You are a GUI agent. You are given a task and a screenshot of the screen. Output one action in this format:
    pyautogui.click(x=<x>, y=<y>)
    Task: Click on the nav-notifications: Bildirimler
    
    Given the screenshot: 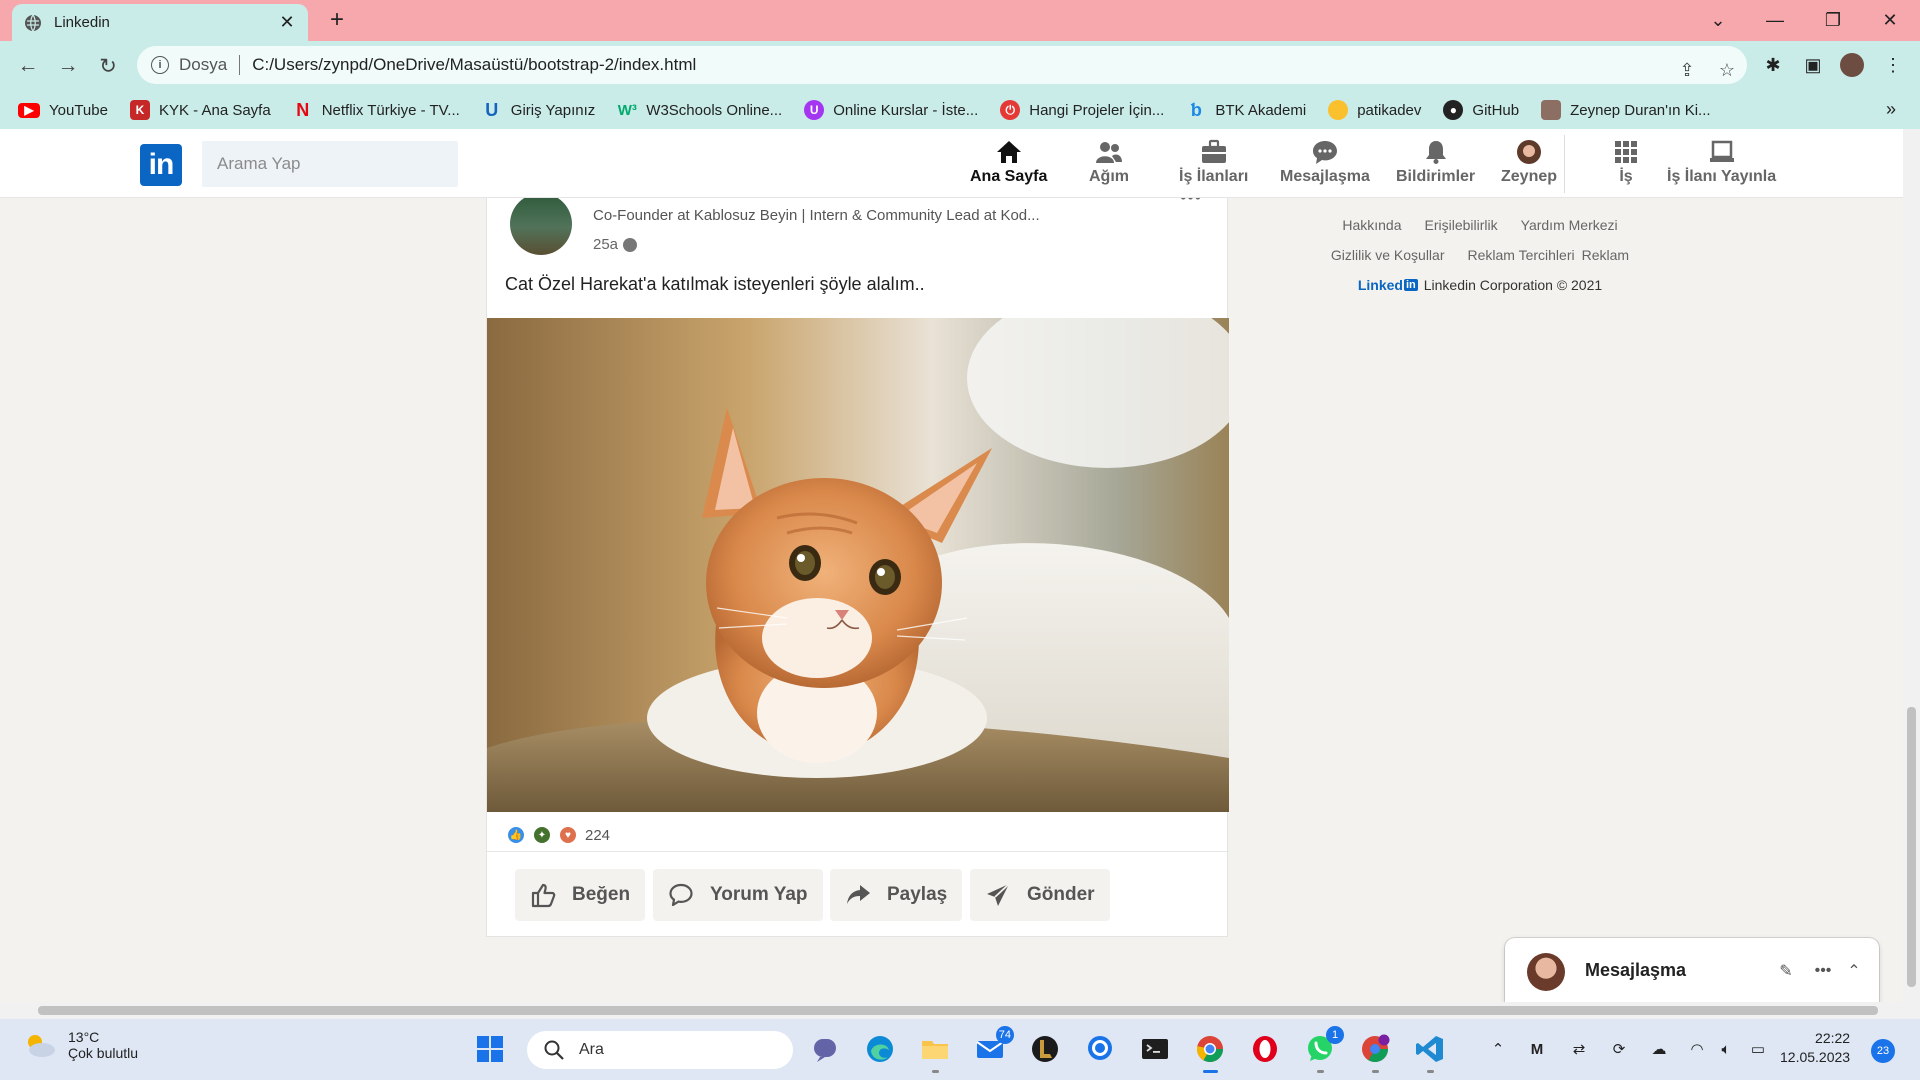 What is the action you would take?
    pyautogui.click(x=1435, y=162)
    